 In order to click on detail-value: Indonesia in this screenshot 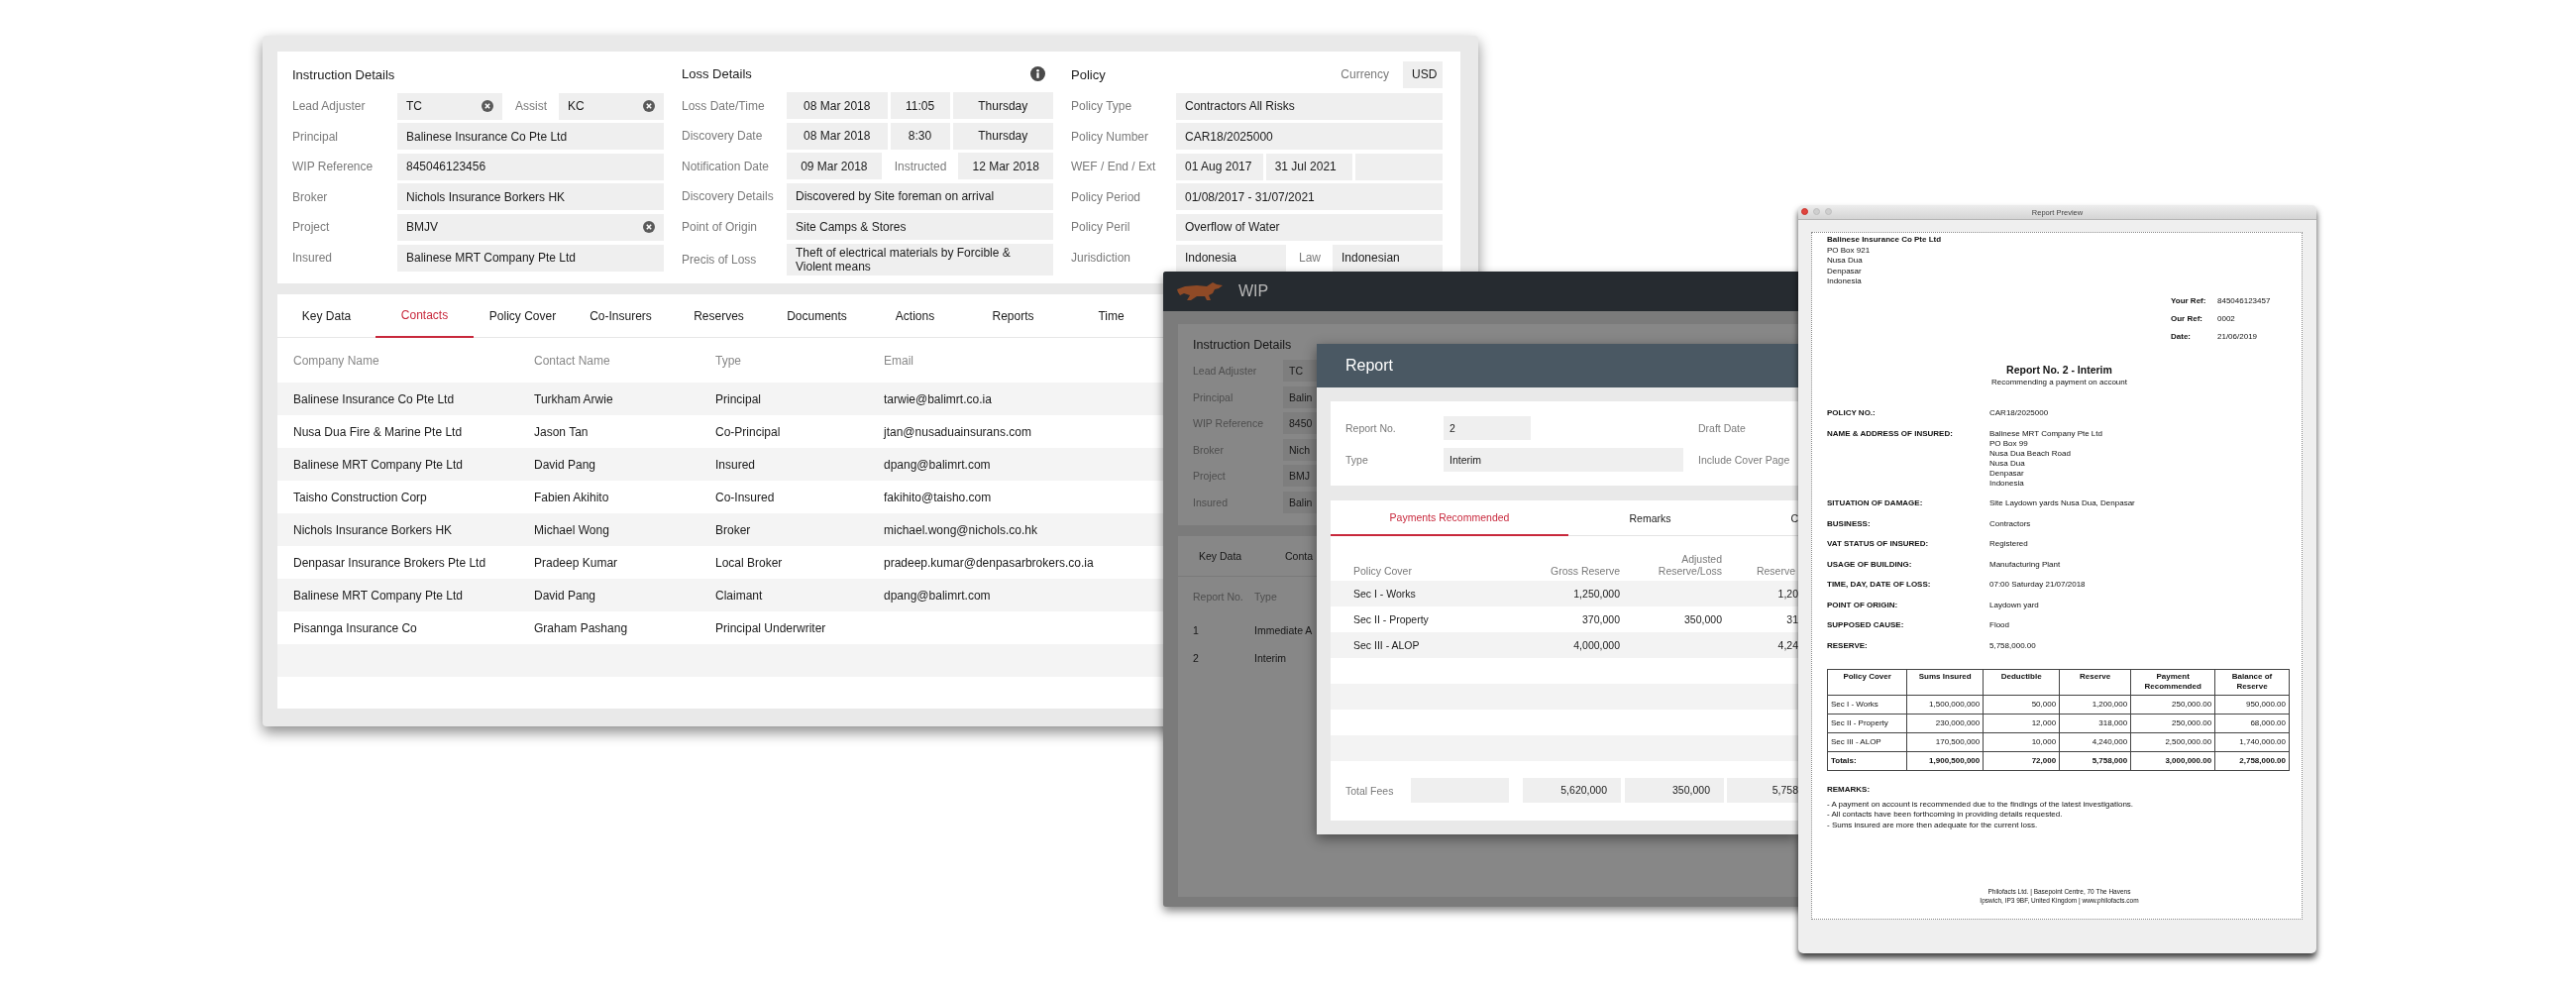, I will do `click(2007, 483)`.